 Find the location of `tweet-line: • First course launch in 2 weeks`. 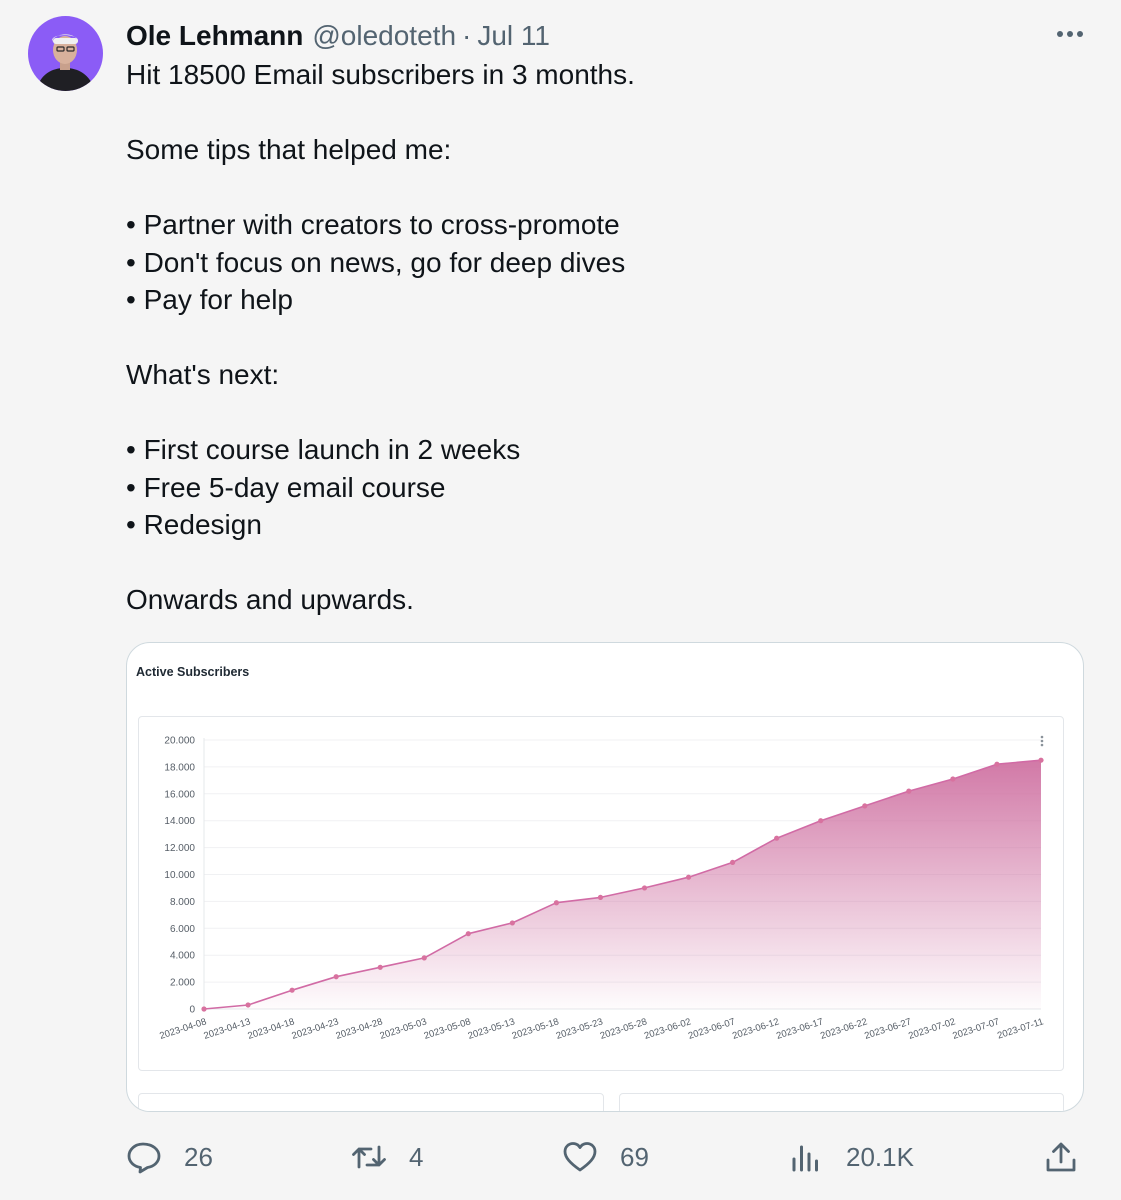

tweet-line: • First course launch in 2 weeks is located at coordinates (323, 449).